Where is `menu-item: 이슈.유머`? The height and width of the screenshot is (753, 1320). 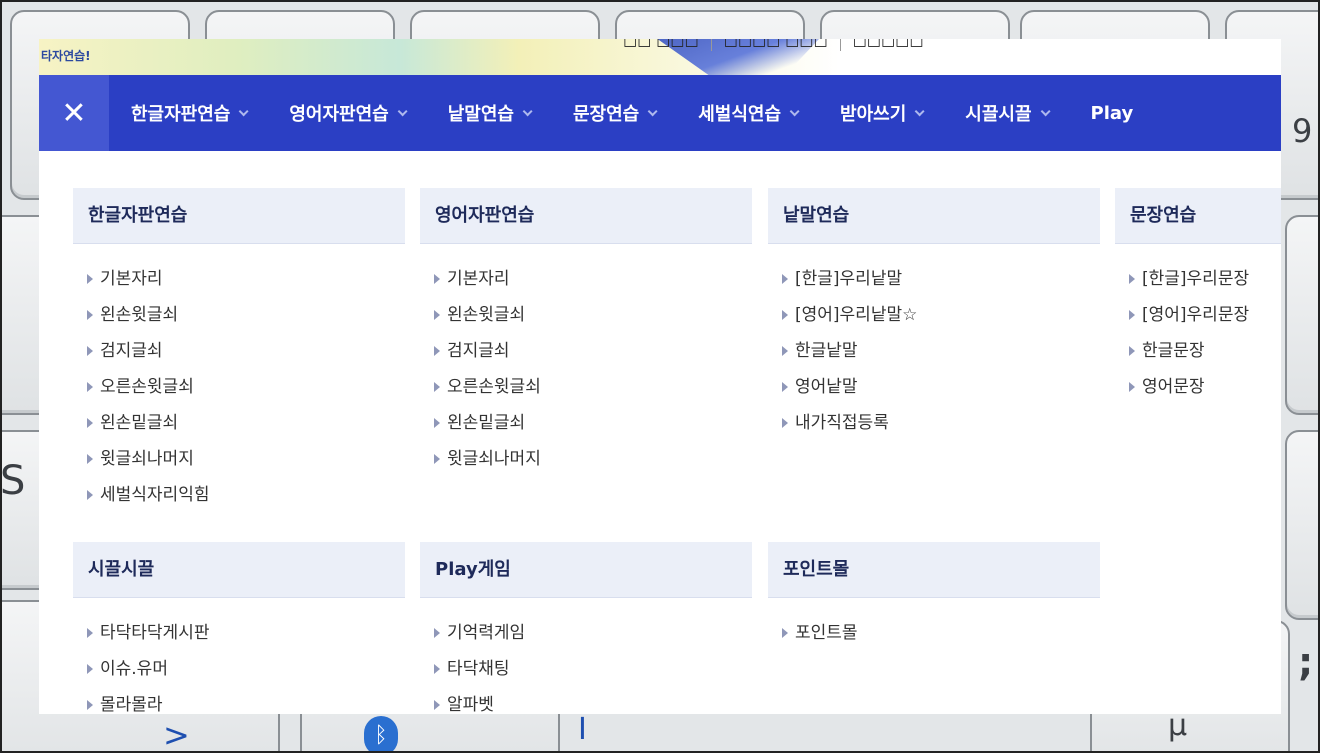
menu-item: 이슈.유머 is located at coordinates (148, 669).